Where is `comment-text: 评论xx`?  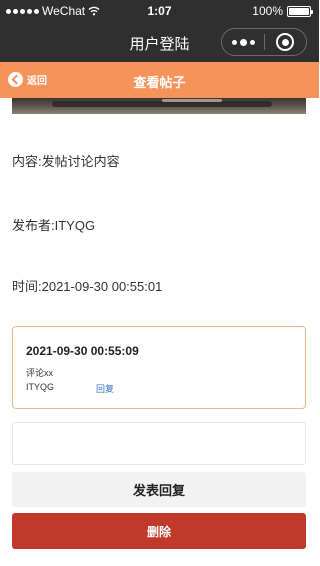 comment-text: 评论xx is located at coordinates (40, 373).